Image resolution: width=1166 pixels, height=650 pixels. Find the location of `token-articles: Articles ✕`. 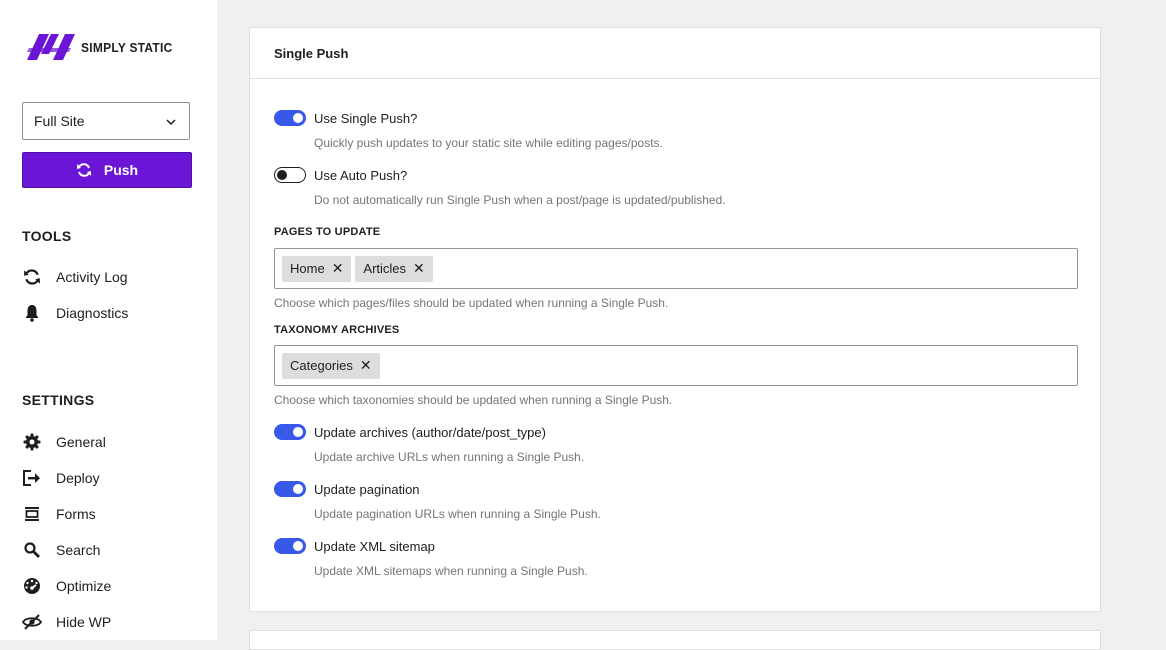

token-articles: Articles ✕ is located at coordinates (394, 268).